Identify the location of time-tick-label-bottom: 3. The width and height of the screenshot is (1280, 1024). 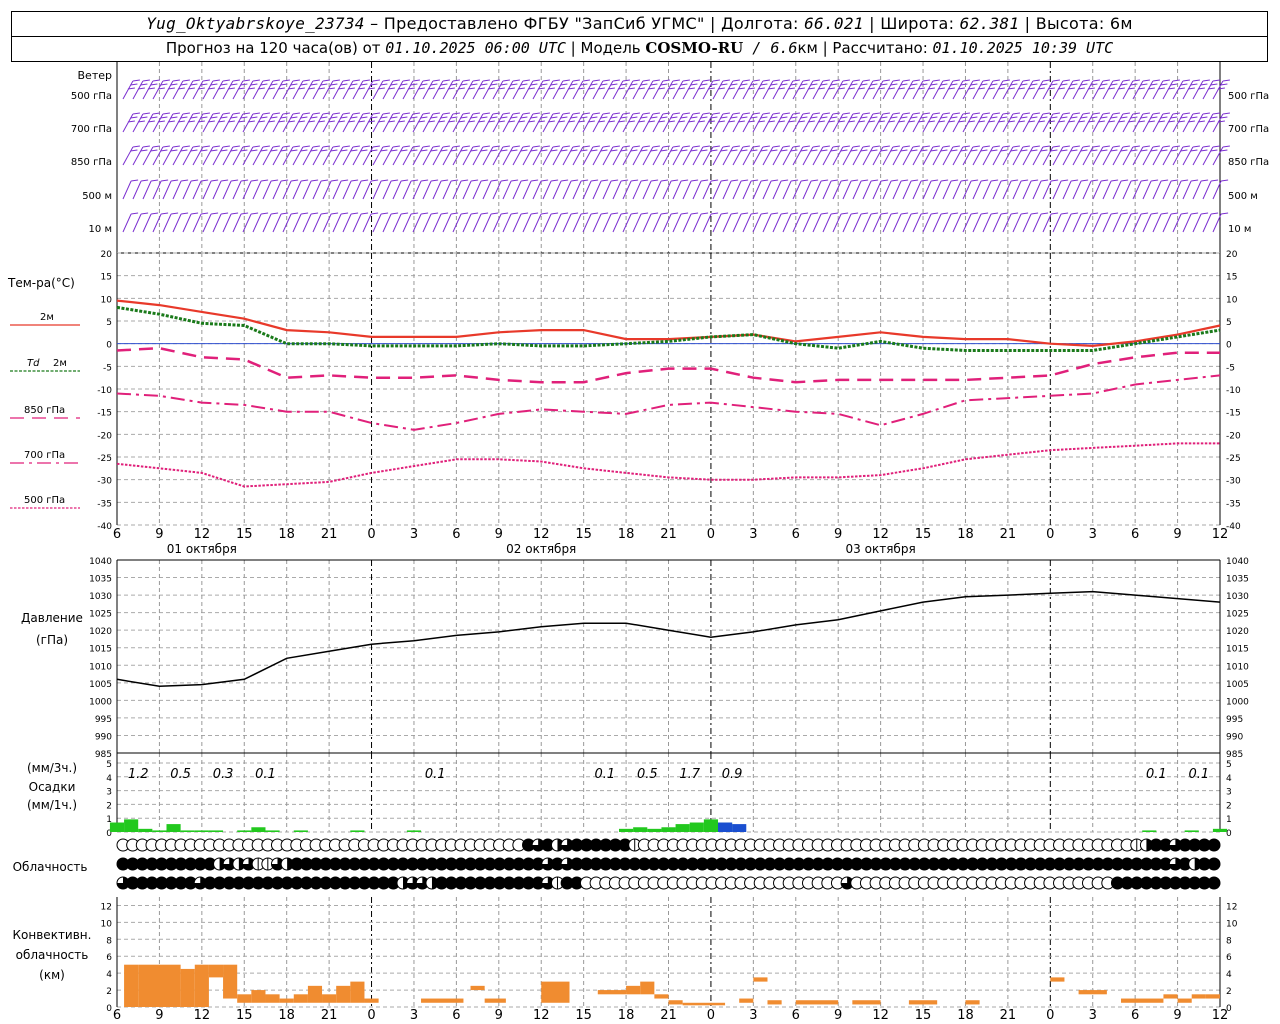
(414, 1015).